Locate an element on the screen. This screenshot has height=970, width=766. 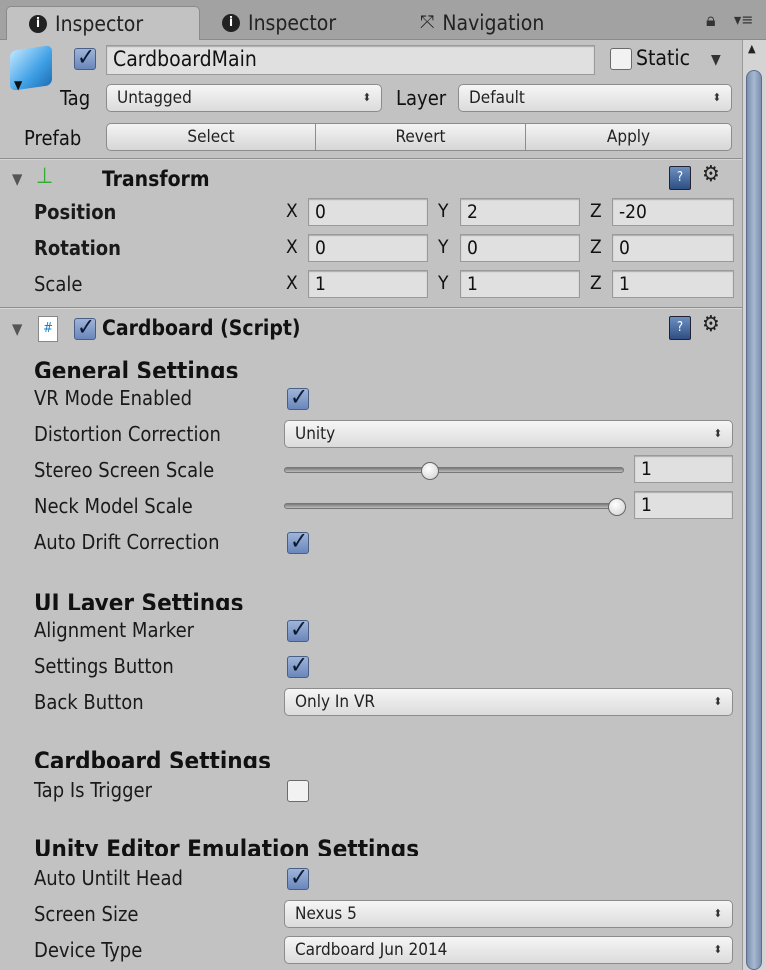
transform-scale-z-field: 1 is located at coordinates (673, 284).